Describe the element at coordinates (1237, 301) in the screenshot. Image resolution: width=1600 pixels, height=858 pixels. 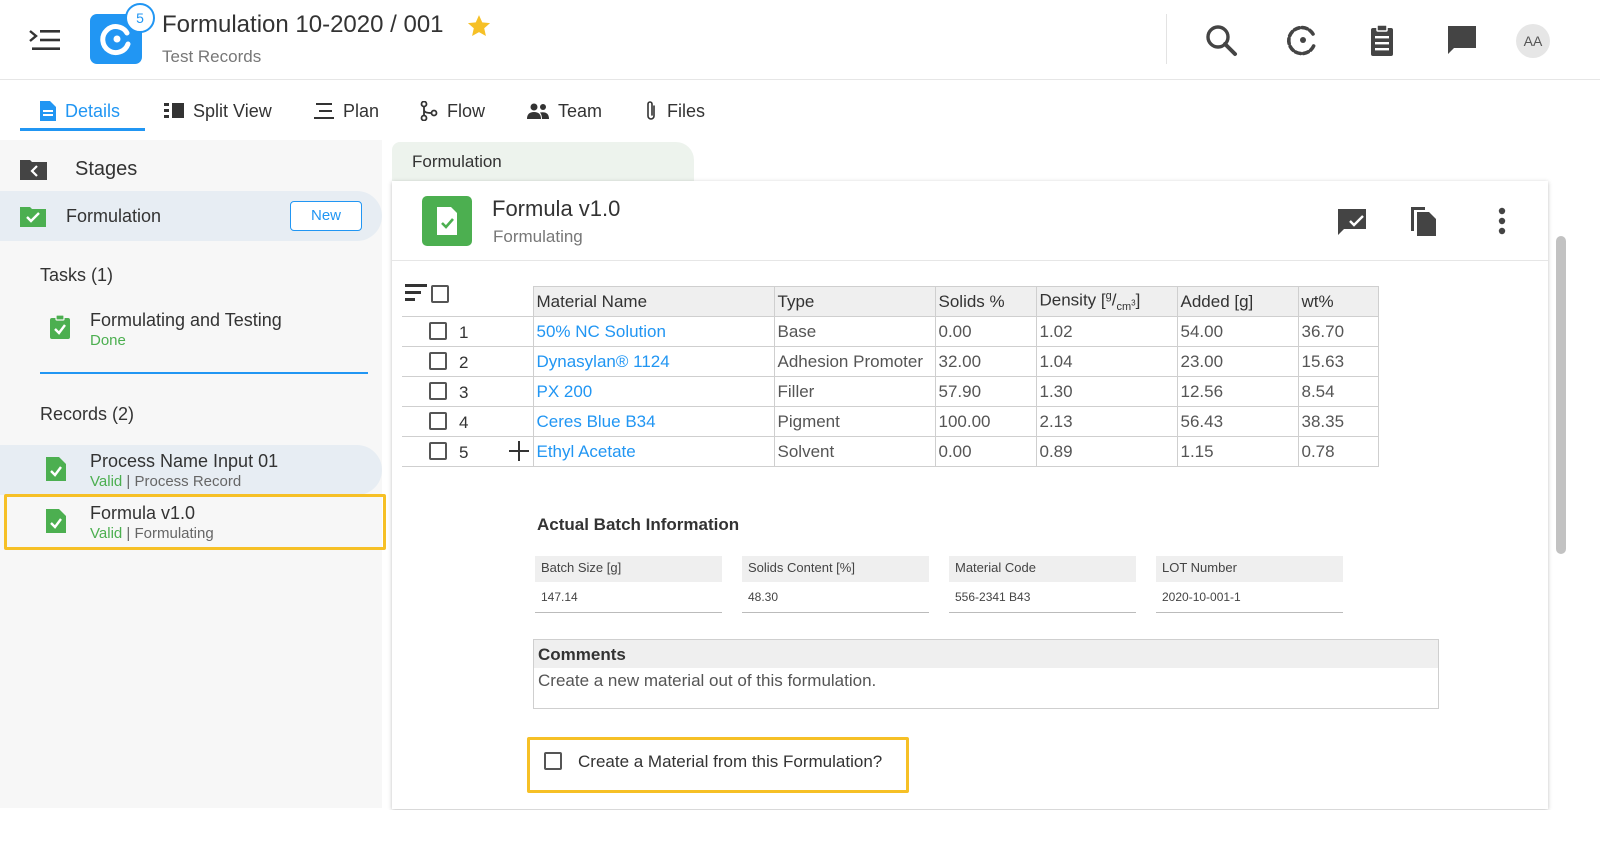
I see `column-header: Added [g]` at that location.